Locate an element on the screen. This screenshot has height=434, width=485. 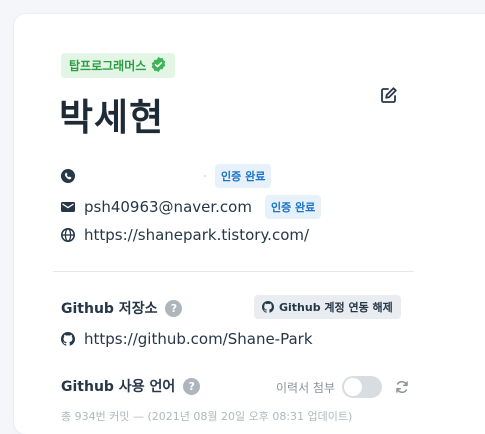
github-language-label: Github 사용 언어 is located at coordinates (118, 387).